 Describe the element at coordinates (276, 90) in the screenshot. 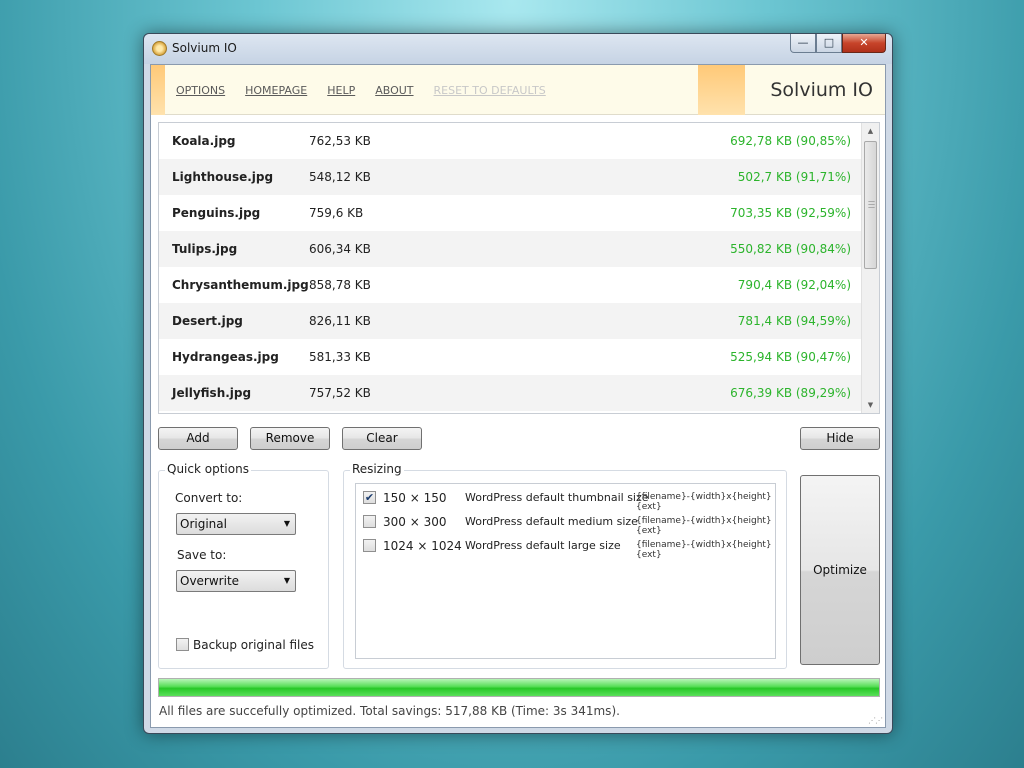

I see `nav-homepage: HOMEPAGE` at that location.